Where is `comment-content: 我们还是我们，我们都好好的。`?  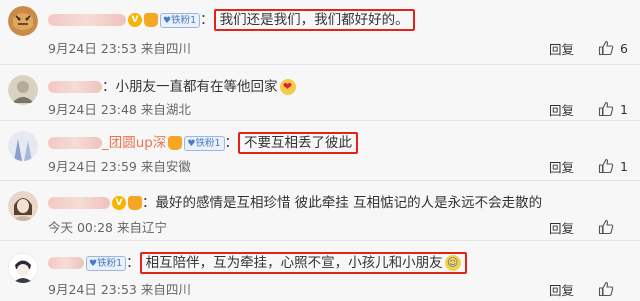
comment-content: 我们还是我们，我们都好好的。 is located at coordinates (314, 20).